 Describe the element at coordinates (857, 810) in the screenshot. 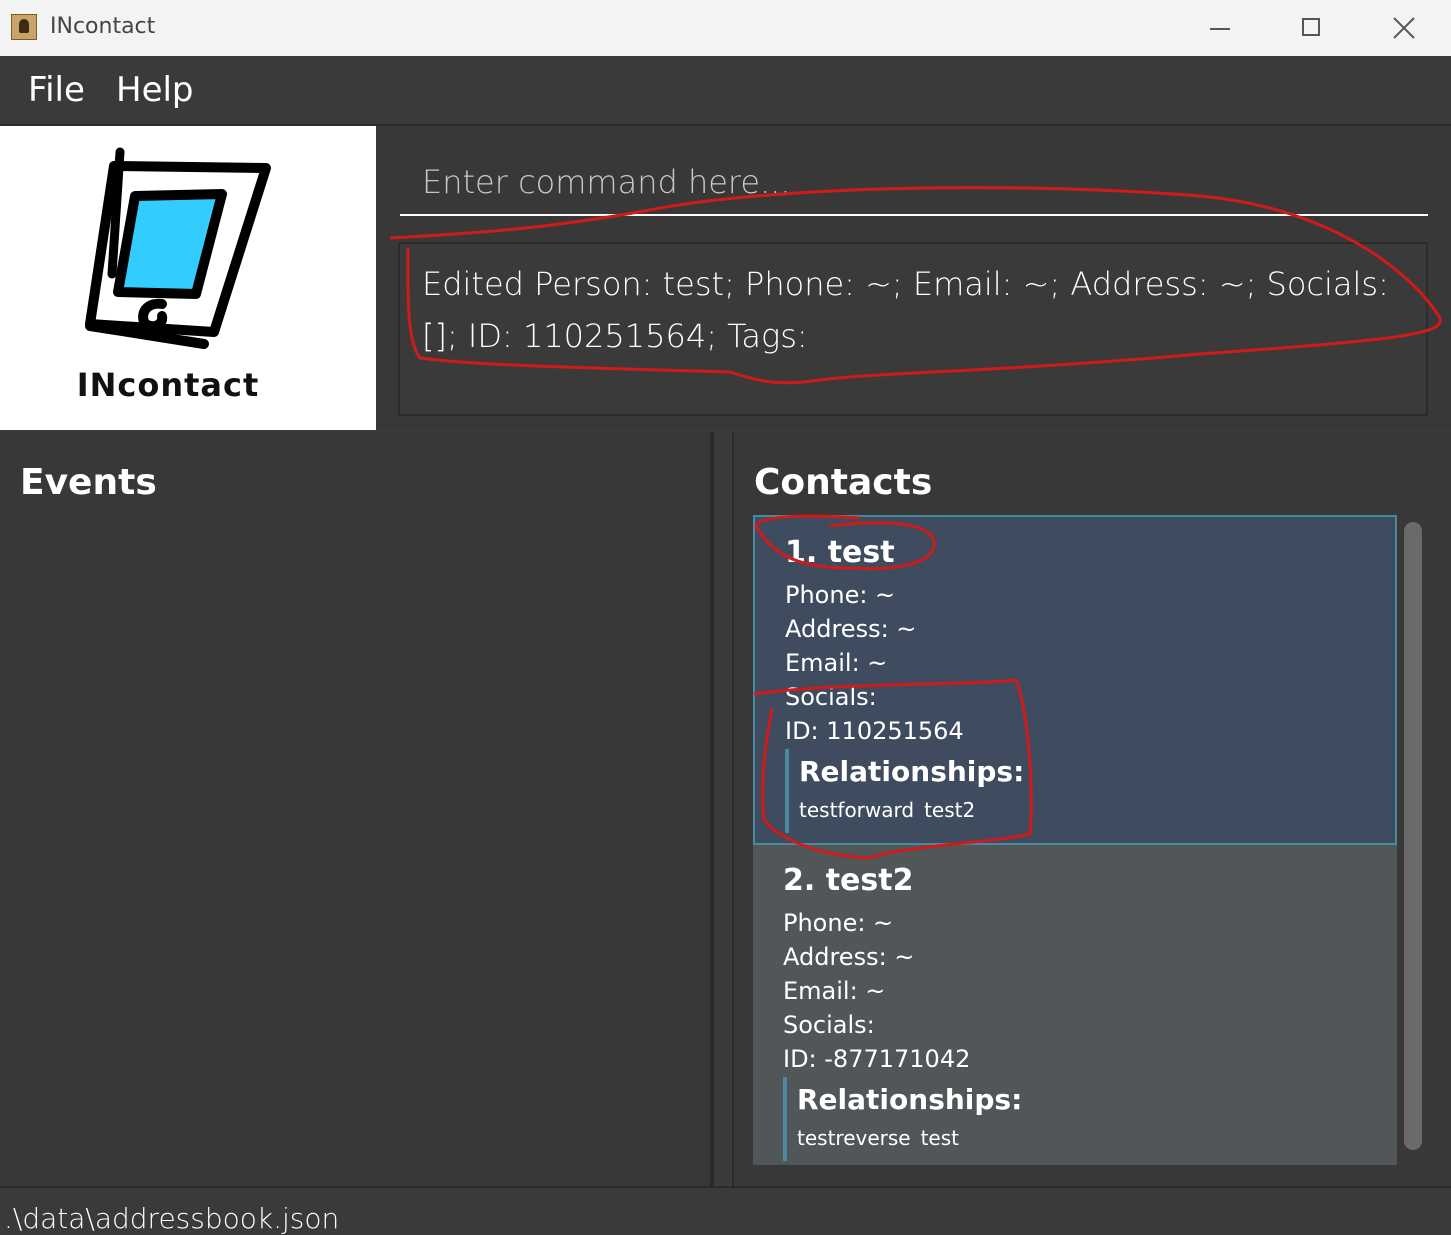

I see `relationship-type: testforward` at that location.